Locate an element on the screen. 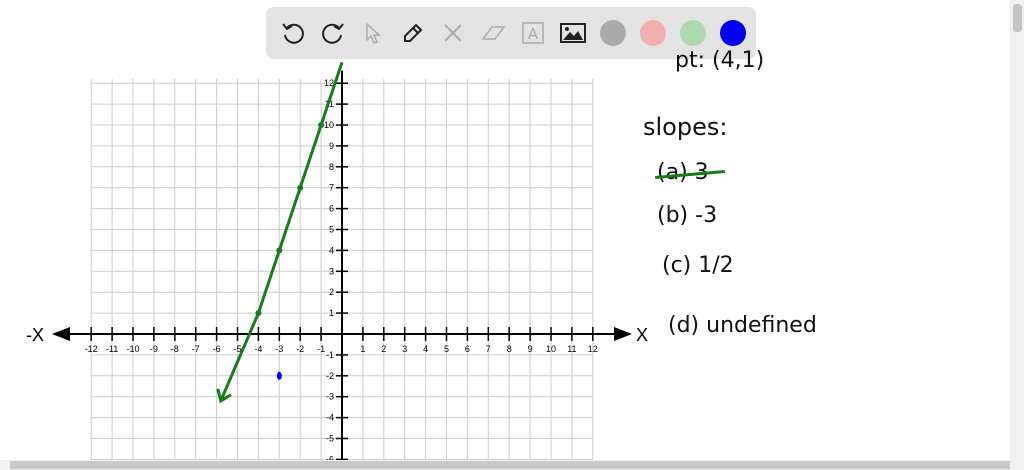 This screenshot has height=470, width=1024. y-tick-label: -3 is located at coordinates (330, 397).